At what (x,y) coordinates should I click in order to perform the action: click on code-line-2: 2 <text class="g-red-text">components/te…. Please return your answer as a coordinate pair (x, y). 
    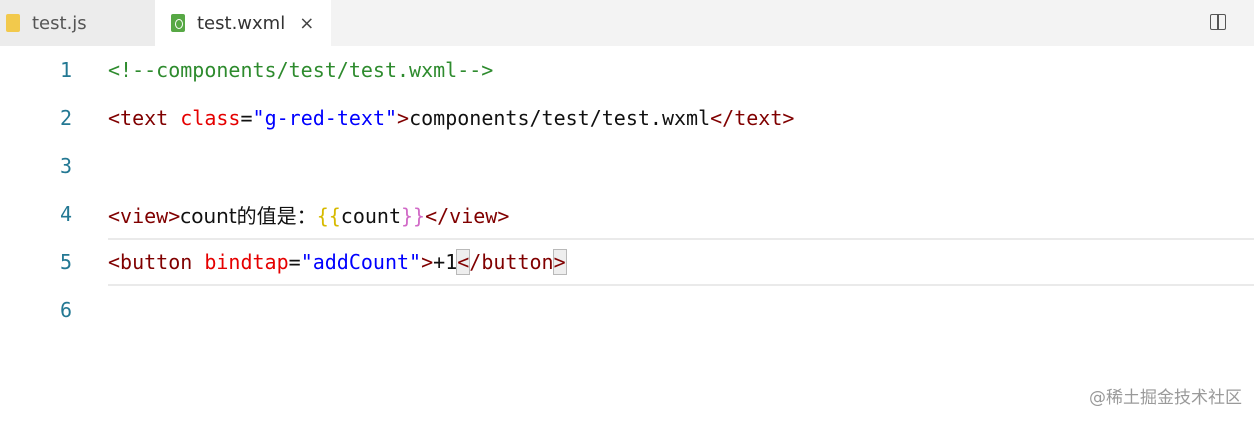
    Looking at the image, I should click on (627, 118).